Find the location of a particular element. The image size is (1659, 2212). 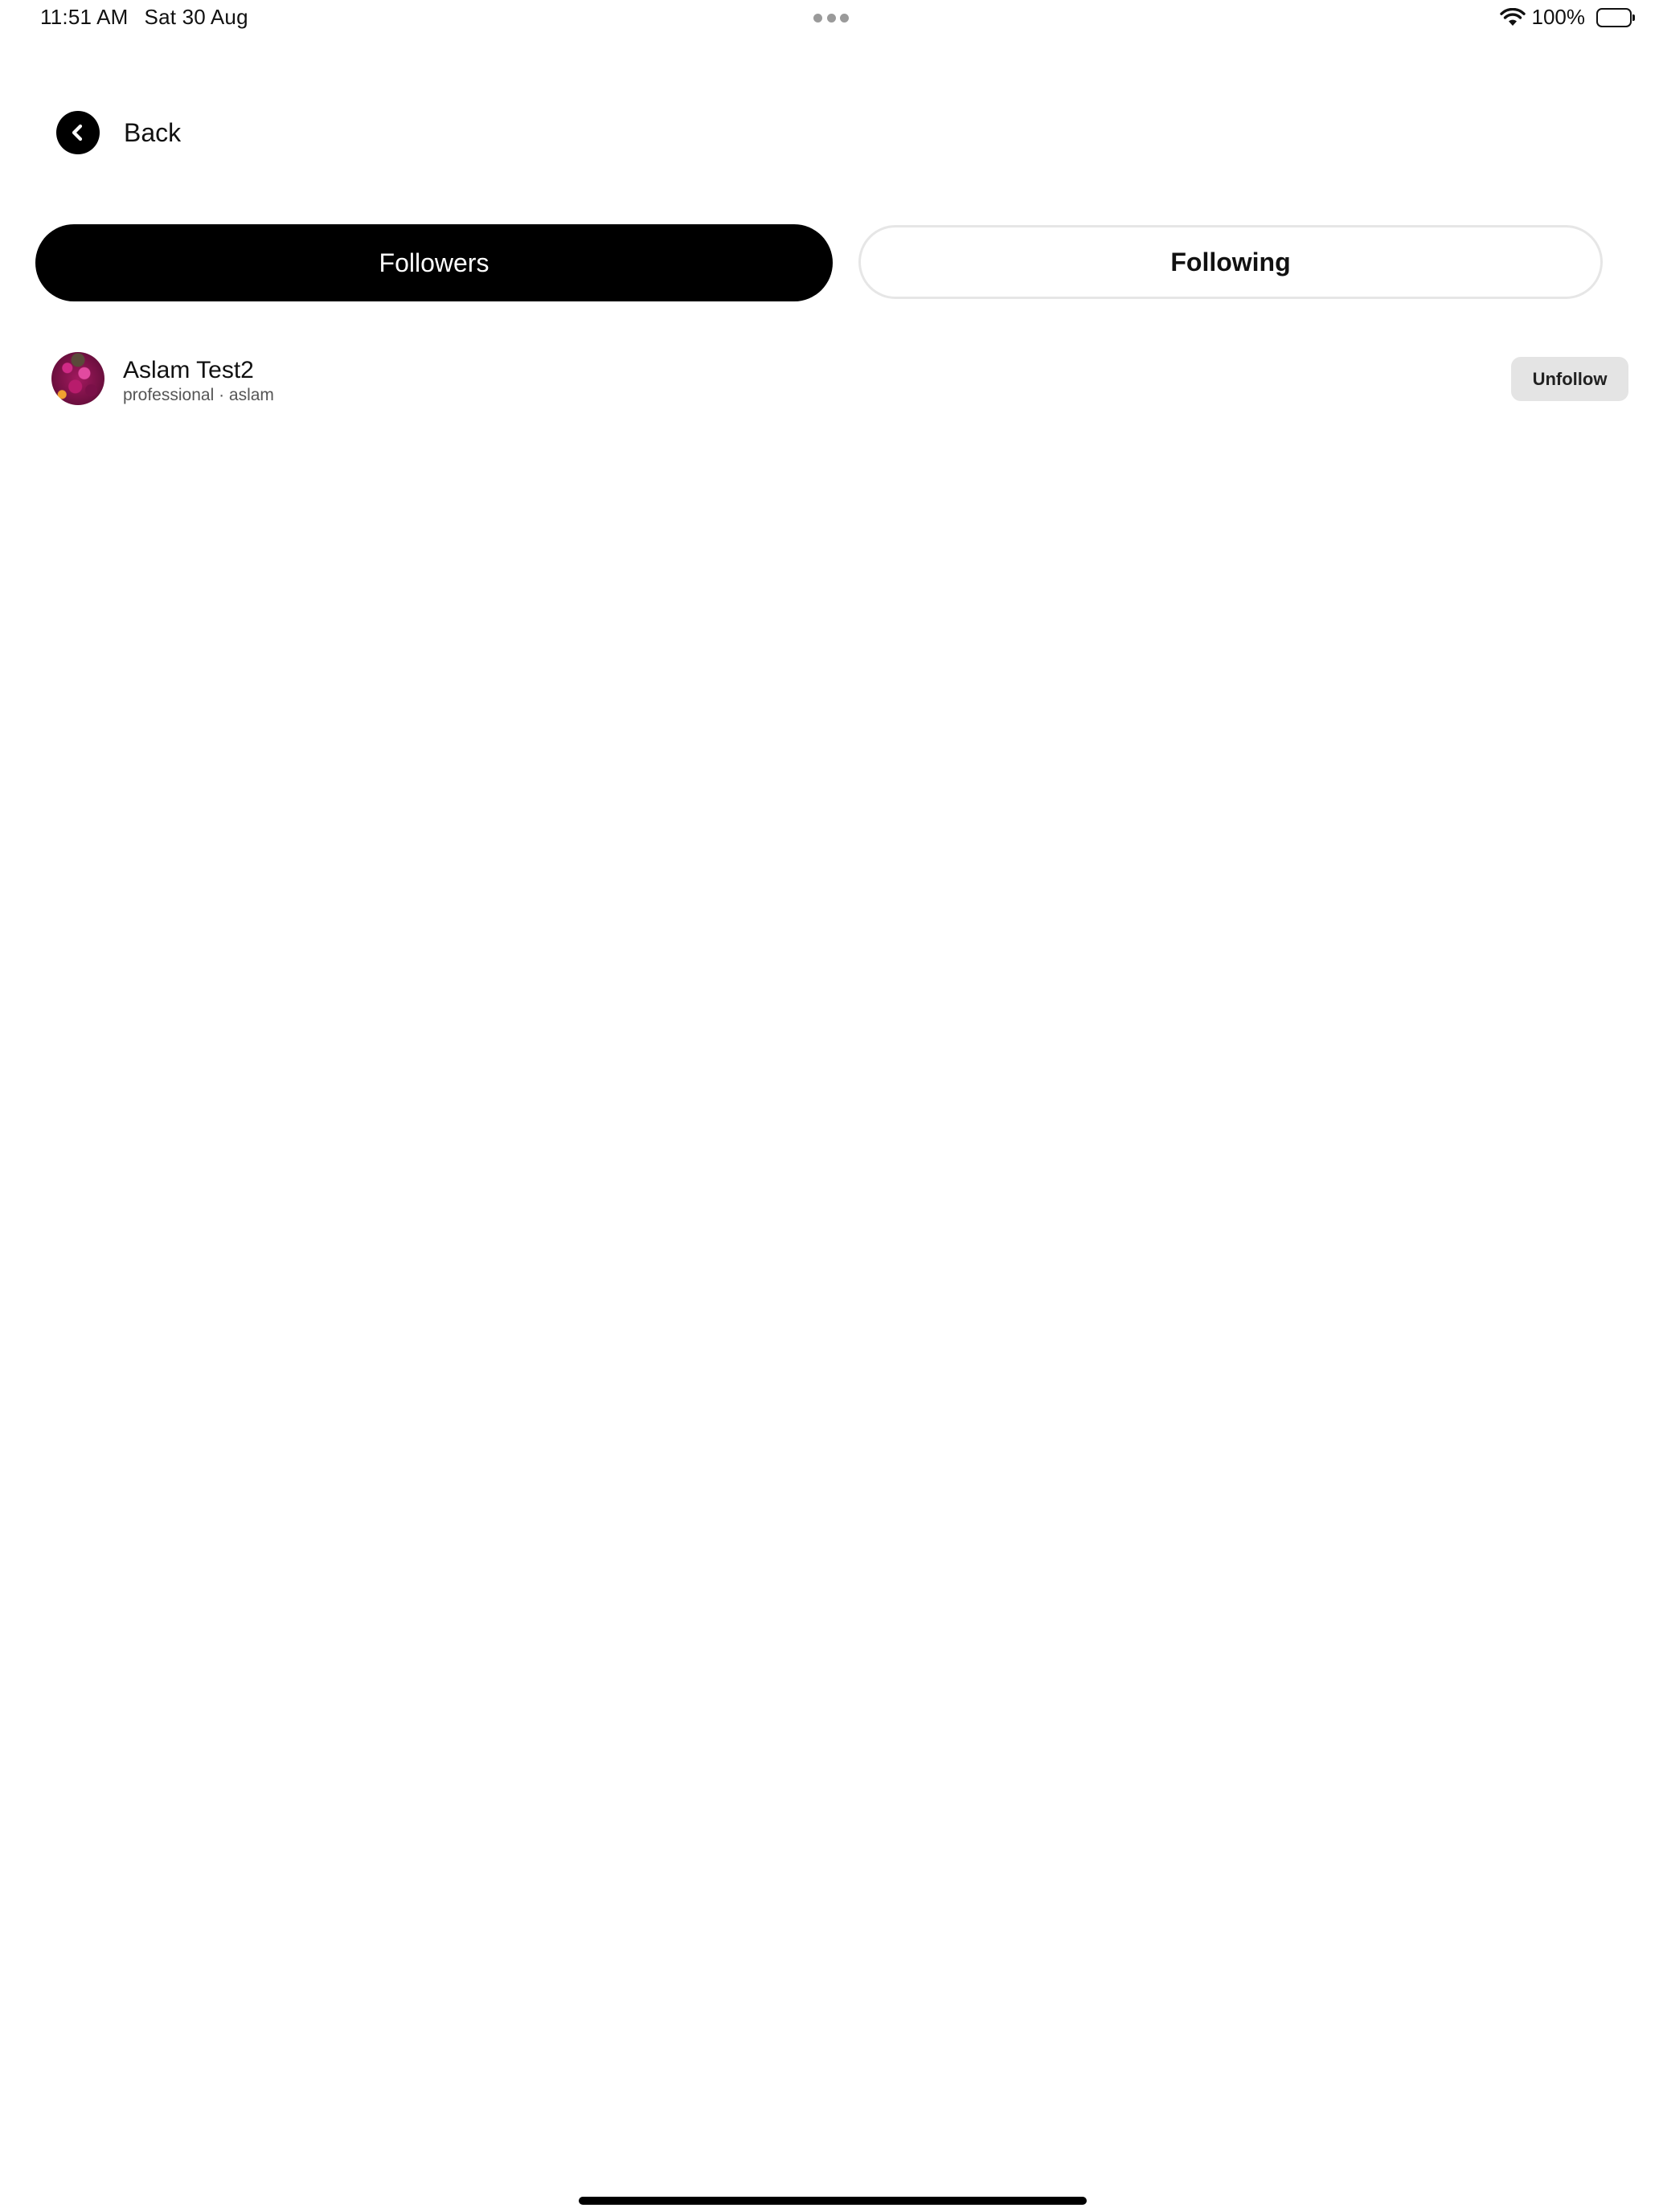

status-indicators: 100% is located at coordinates (1567, 17).